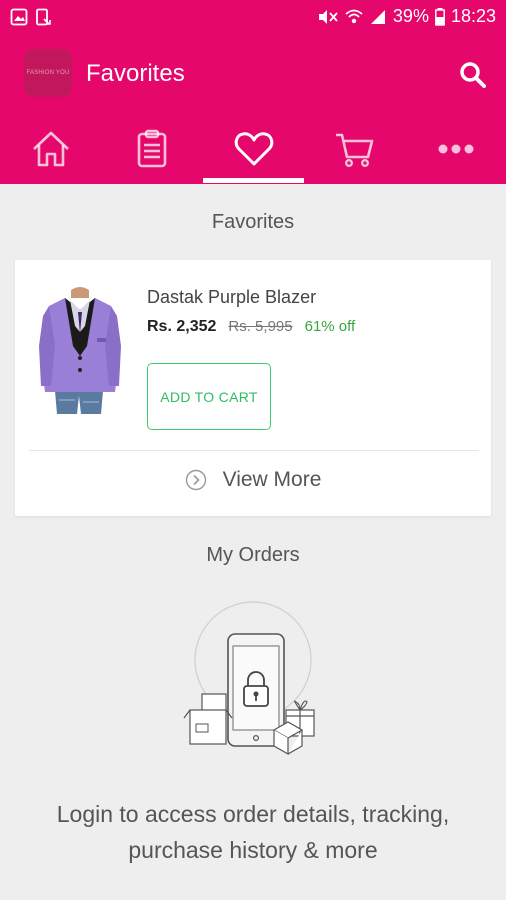  What do you see at coordinates (19, 17) in the screenshot?
I see `gallery-notification-icon` at bounding box center [19, 17].